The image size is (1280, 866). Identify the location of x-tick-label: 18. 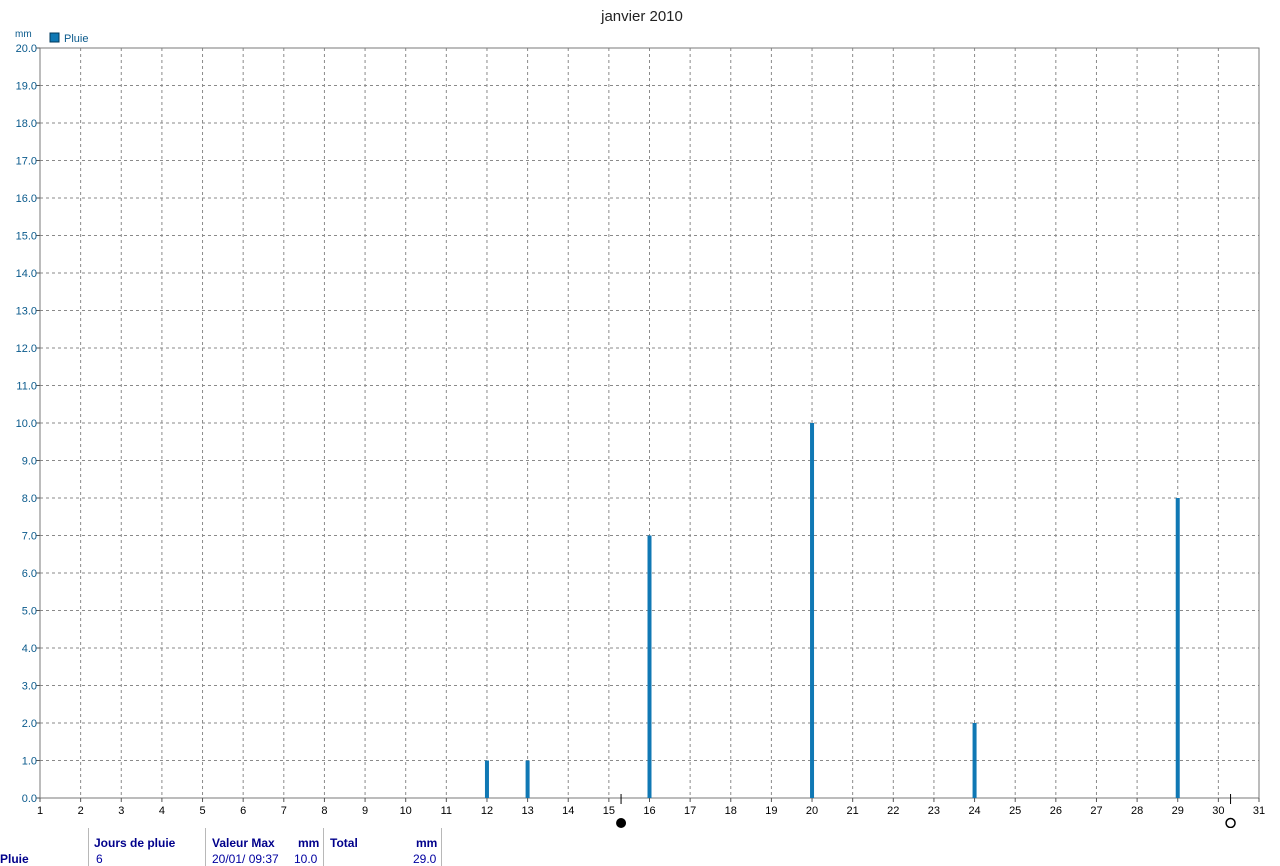
(731, 811).